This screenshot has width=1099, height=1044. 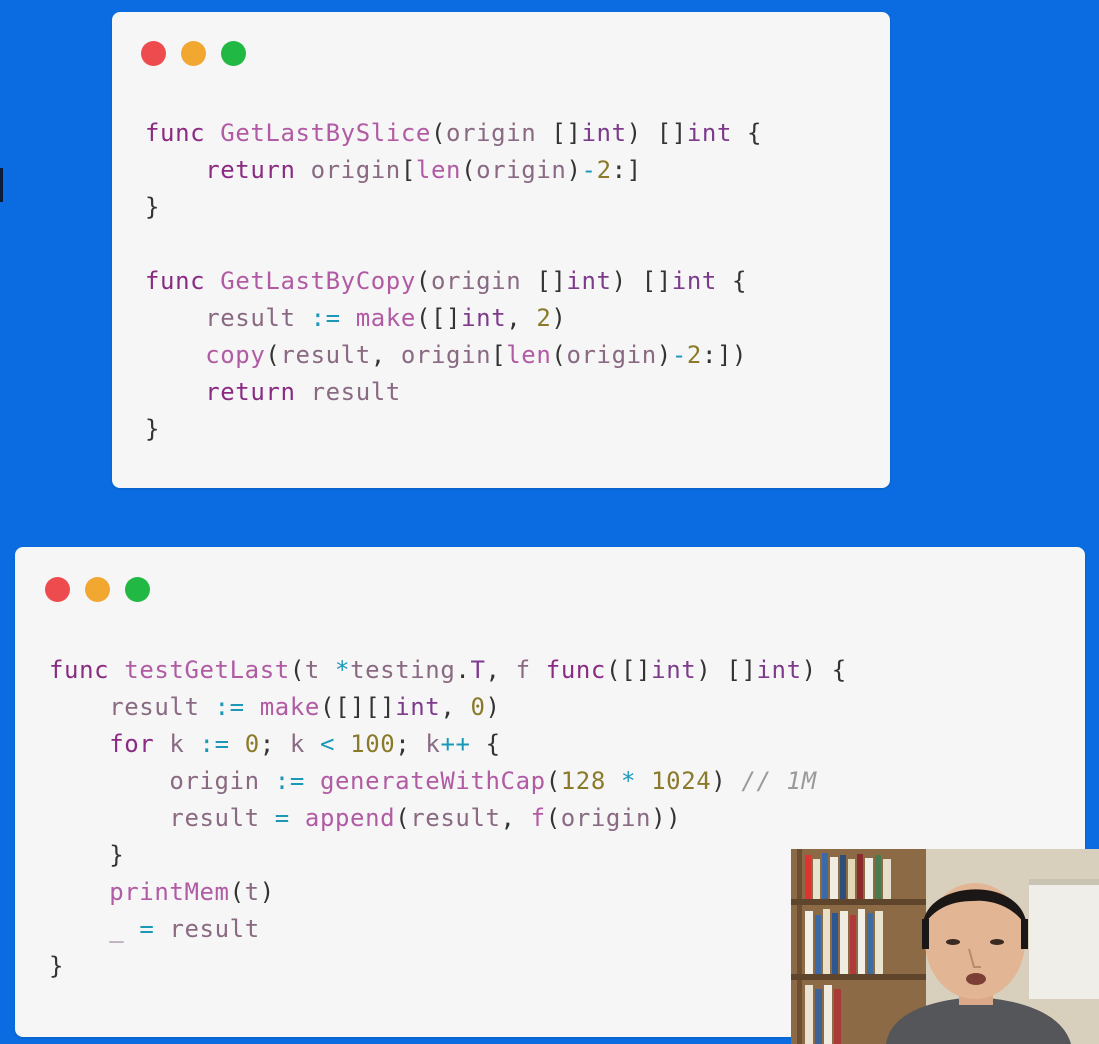 What do you see at coordinates (147, 929) in the screenshot?
I see `code-operator: =` at bounding box center [147, 929].